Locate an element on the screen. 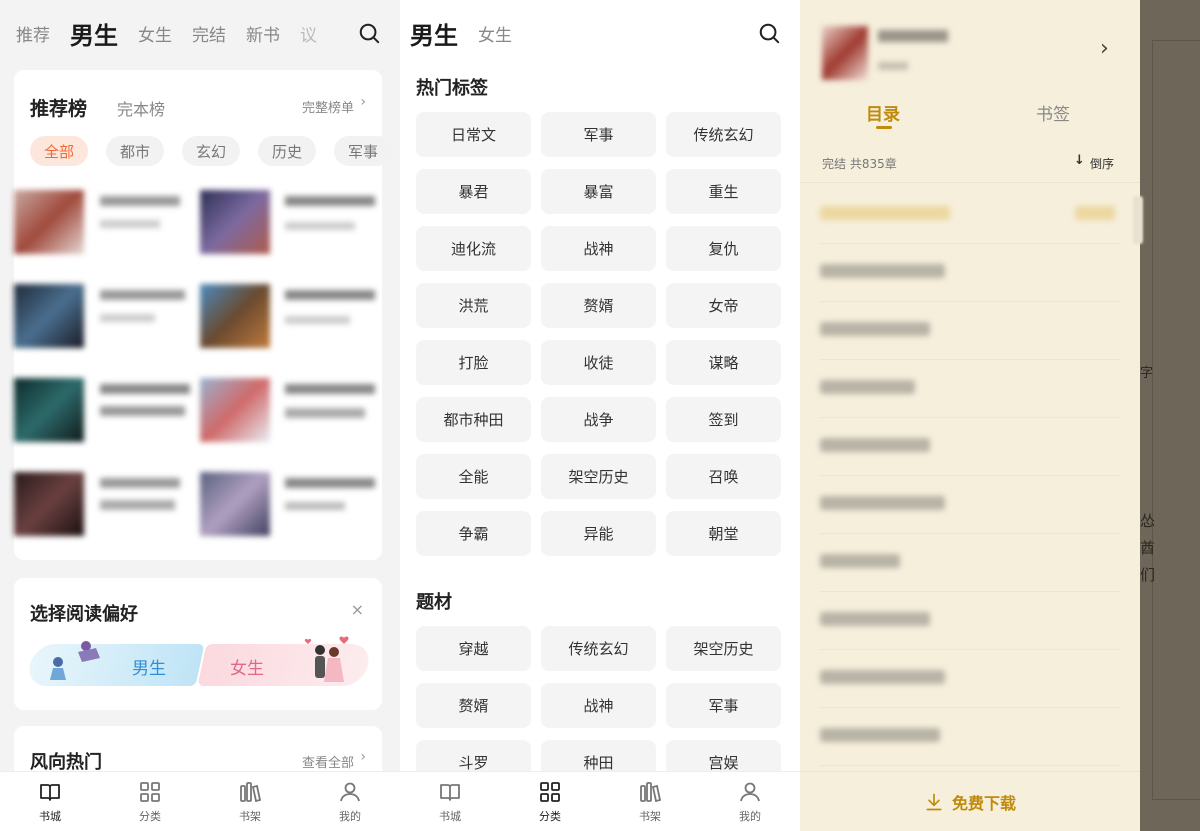 This screenshot has width=1200, height=831. theme-tag: 战神 is located at coordinates (598, 705).